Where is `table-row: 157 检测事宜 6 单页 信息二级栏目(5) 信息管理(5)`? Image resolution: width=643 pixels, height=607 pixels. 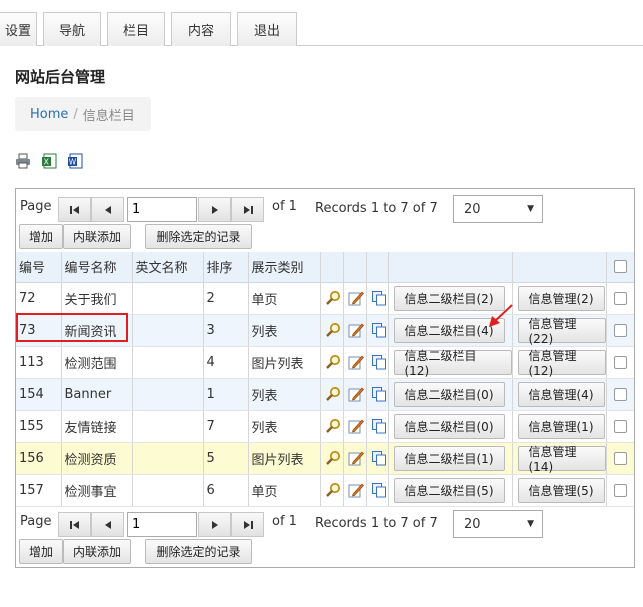 table-row: 157 检测事宜 6 单页 信息二级栏目(5) 信息管理(5) is located at coordinates (325, 490).